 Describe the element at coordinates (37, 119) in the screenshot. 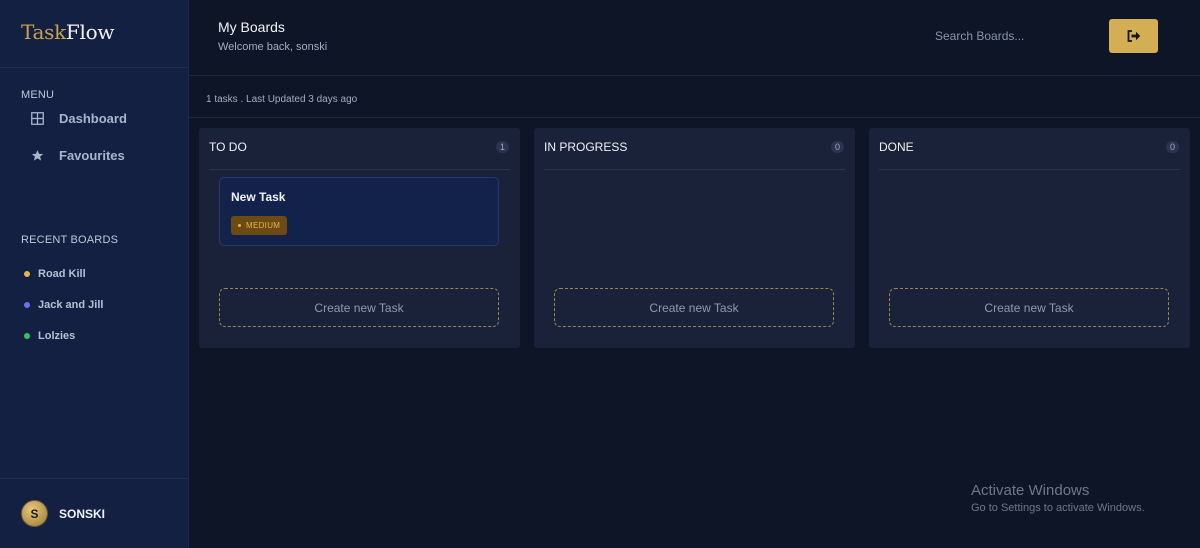

I see `grid-icon` at that location.